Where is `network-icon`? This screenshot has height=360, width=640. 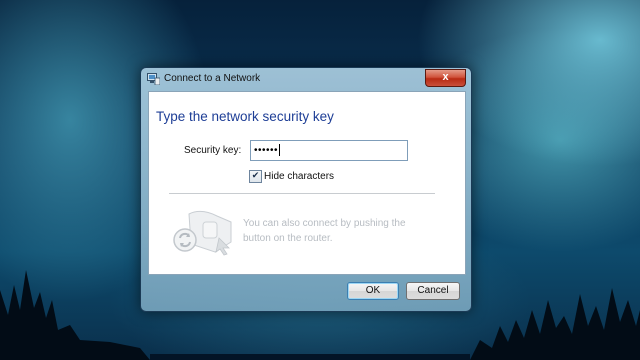 network-icon is located at coordinates (153, 79).